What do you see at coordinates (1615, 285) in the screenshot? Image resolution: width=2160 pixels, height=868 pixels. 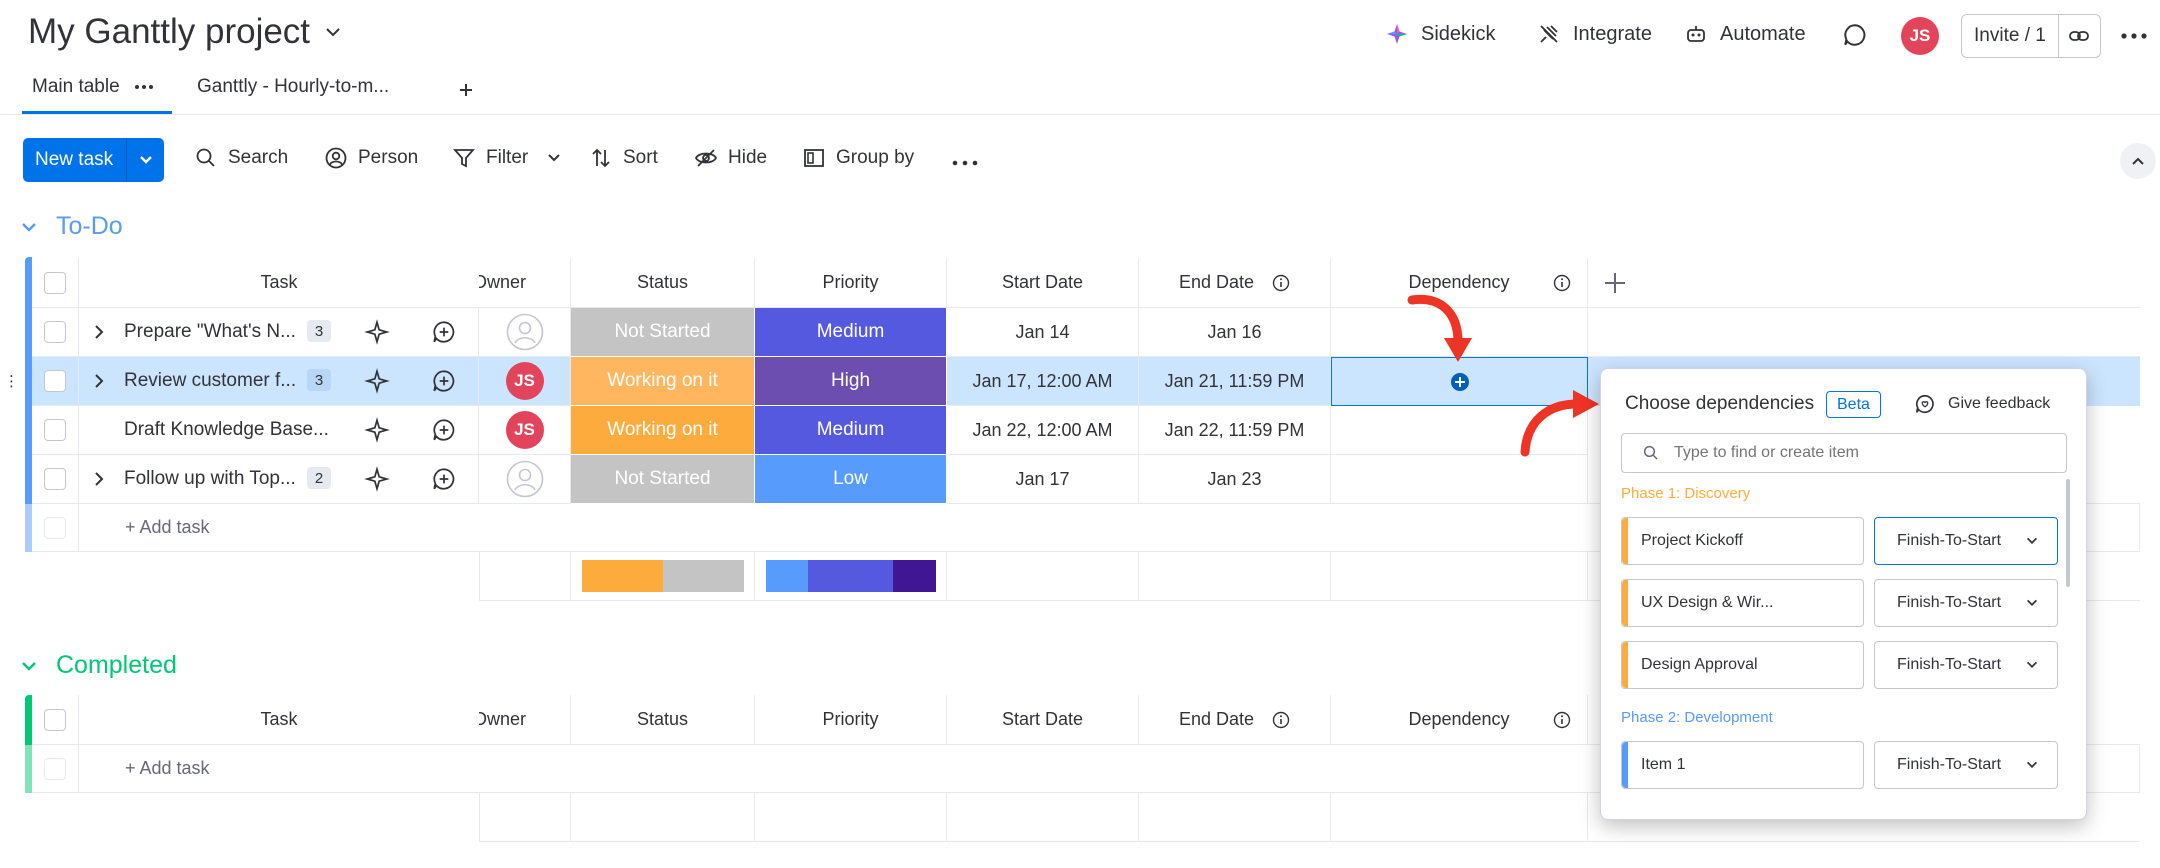 I see `add-column-button` at bounding box center [1615, 285].